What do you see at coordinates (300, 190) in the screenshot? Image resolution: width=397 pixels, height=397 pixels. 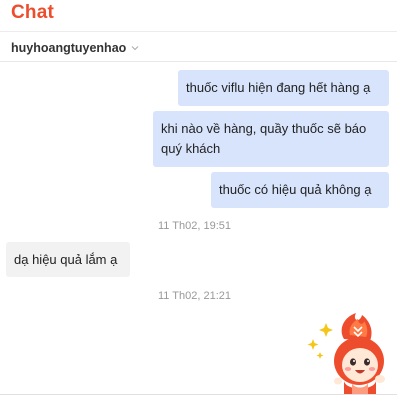 I see `outgoing-message-bubble: thuốc có hiệu quả không ạ` at bounding box center [300, 190].